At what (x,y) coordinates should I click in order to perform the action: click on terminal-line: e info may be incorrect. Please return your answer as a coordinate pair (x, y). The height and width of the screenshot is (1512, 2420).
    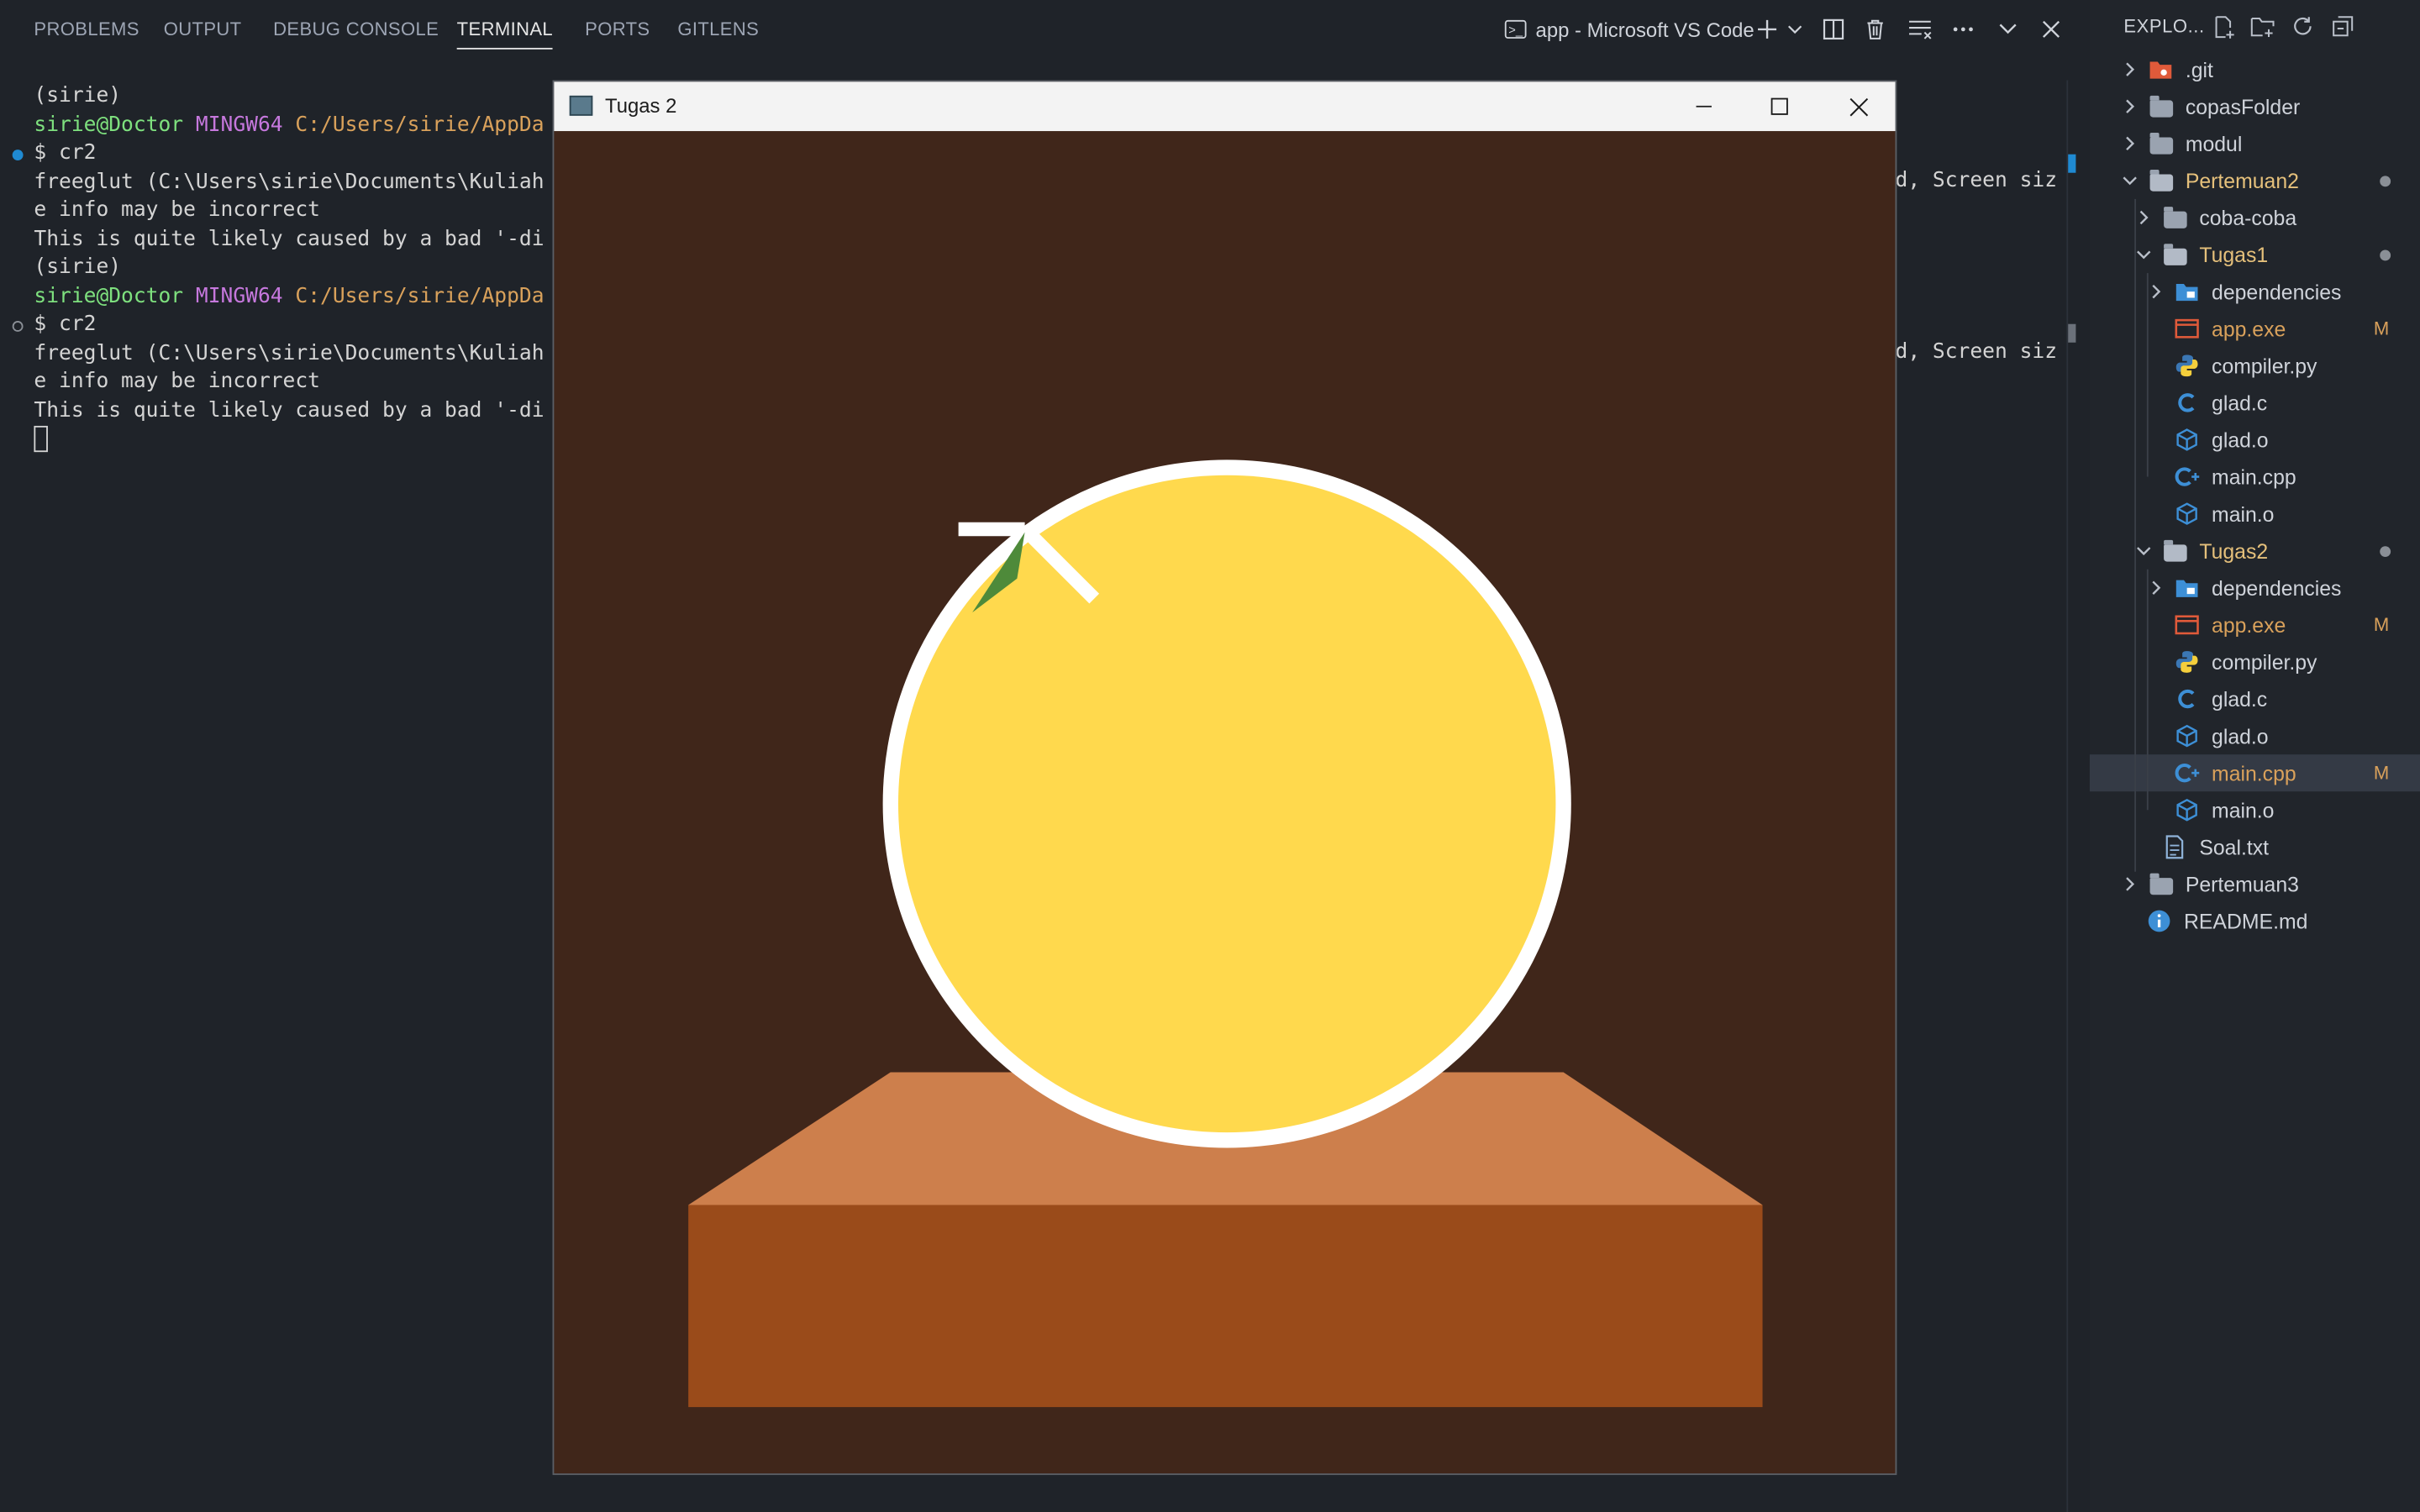
    Looking at the image, I should click on (289, 211).